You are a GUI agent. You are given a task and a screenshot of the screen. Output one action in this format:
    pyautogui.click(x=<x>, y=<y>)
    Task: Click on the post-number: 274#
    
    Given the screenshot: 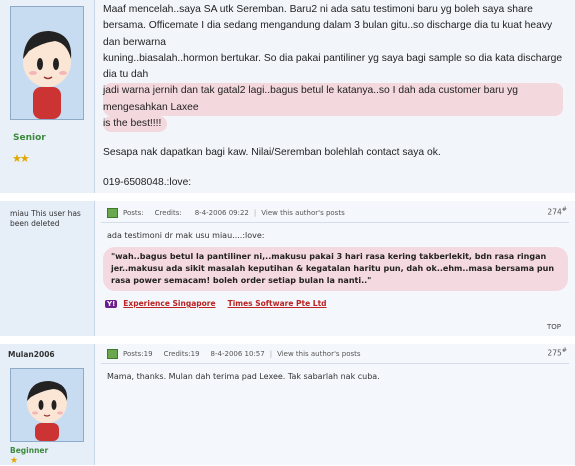 What is the action you would take?
    pyautogui.click(x=557, y=211)
    